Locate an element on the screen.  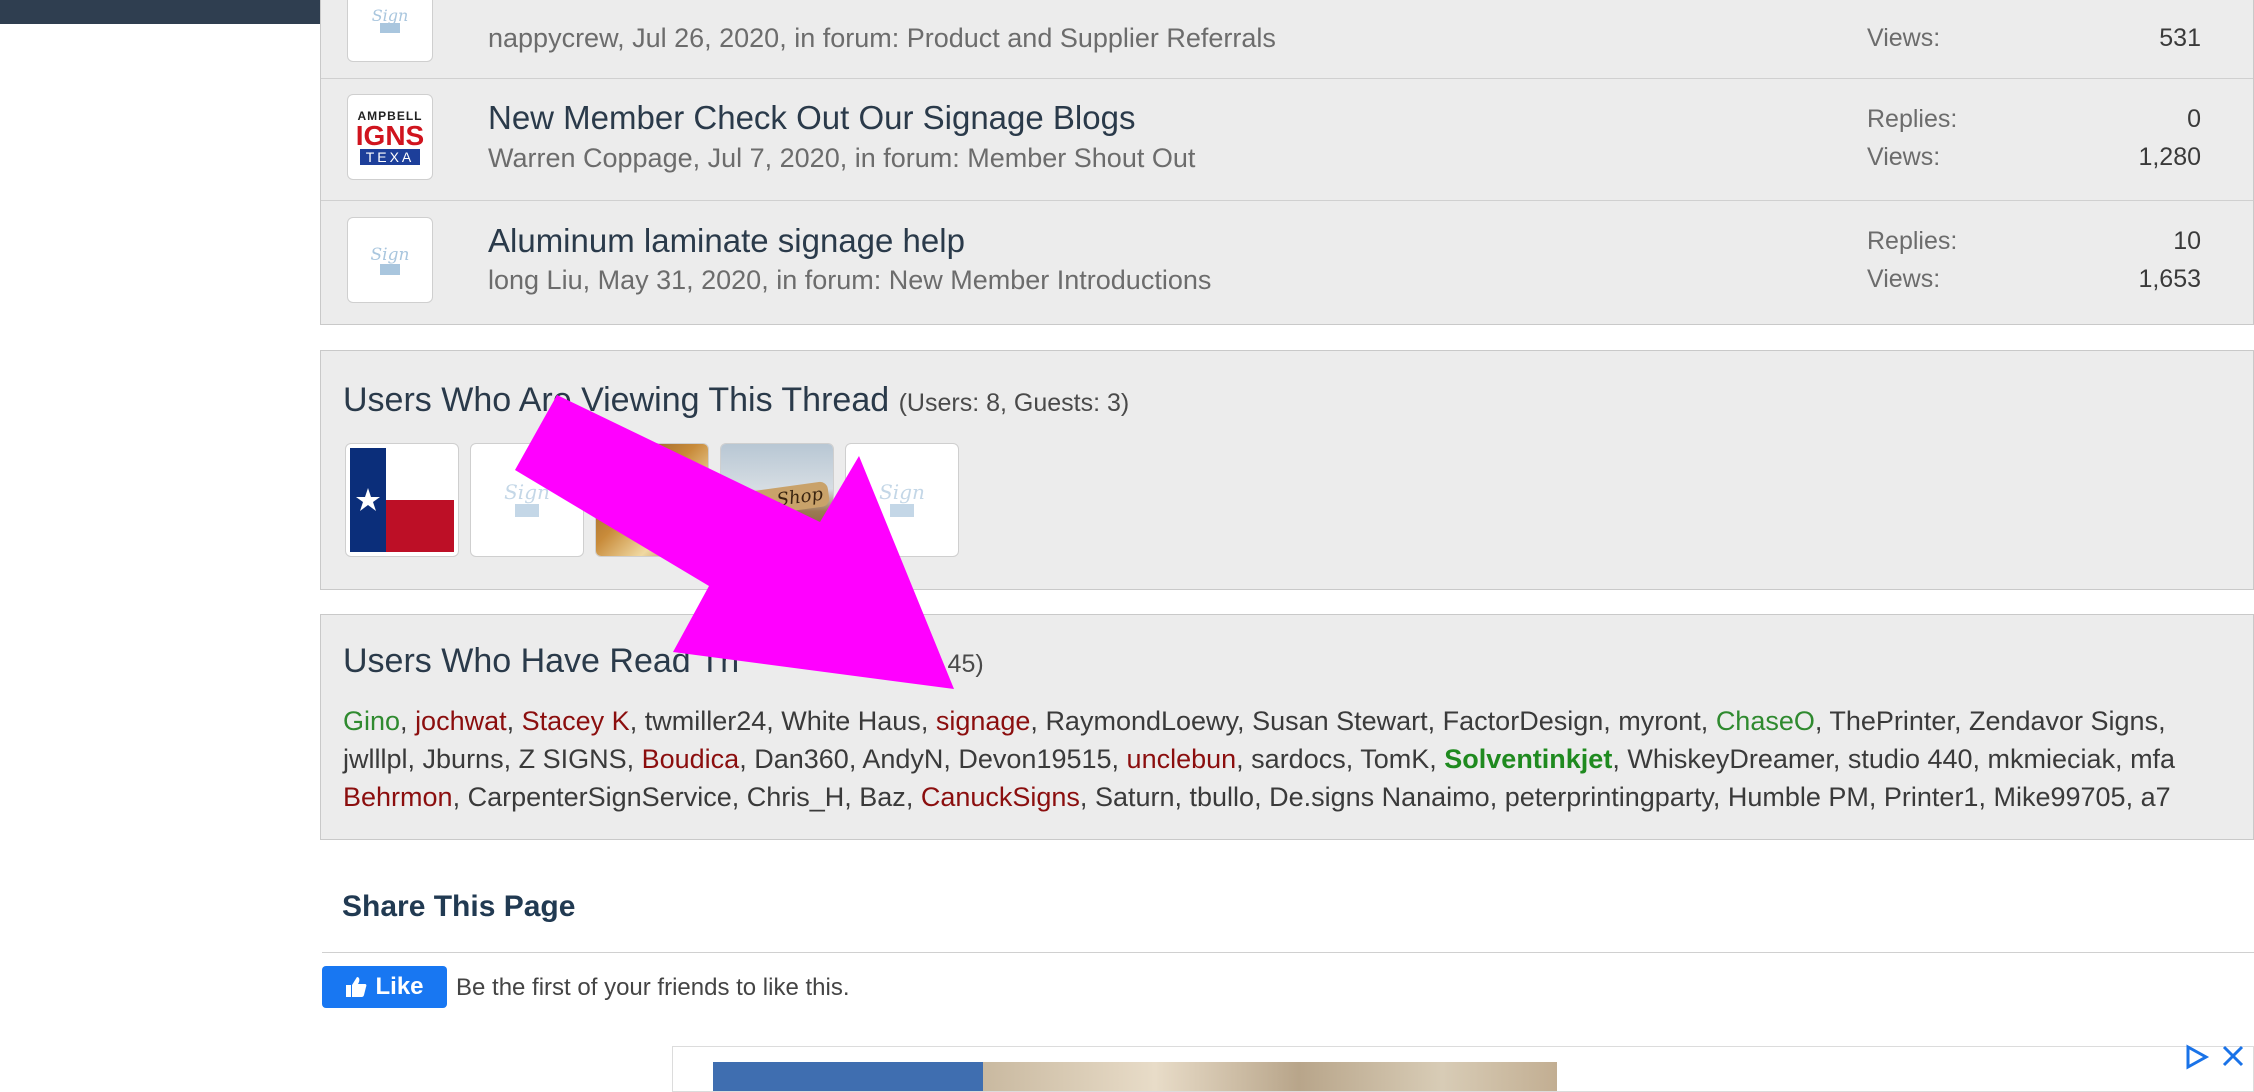
reader-name-link: Humble PM is located at coordinates (1798, 797).